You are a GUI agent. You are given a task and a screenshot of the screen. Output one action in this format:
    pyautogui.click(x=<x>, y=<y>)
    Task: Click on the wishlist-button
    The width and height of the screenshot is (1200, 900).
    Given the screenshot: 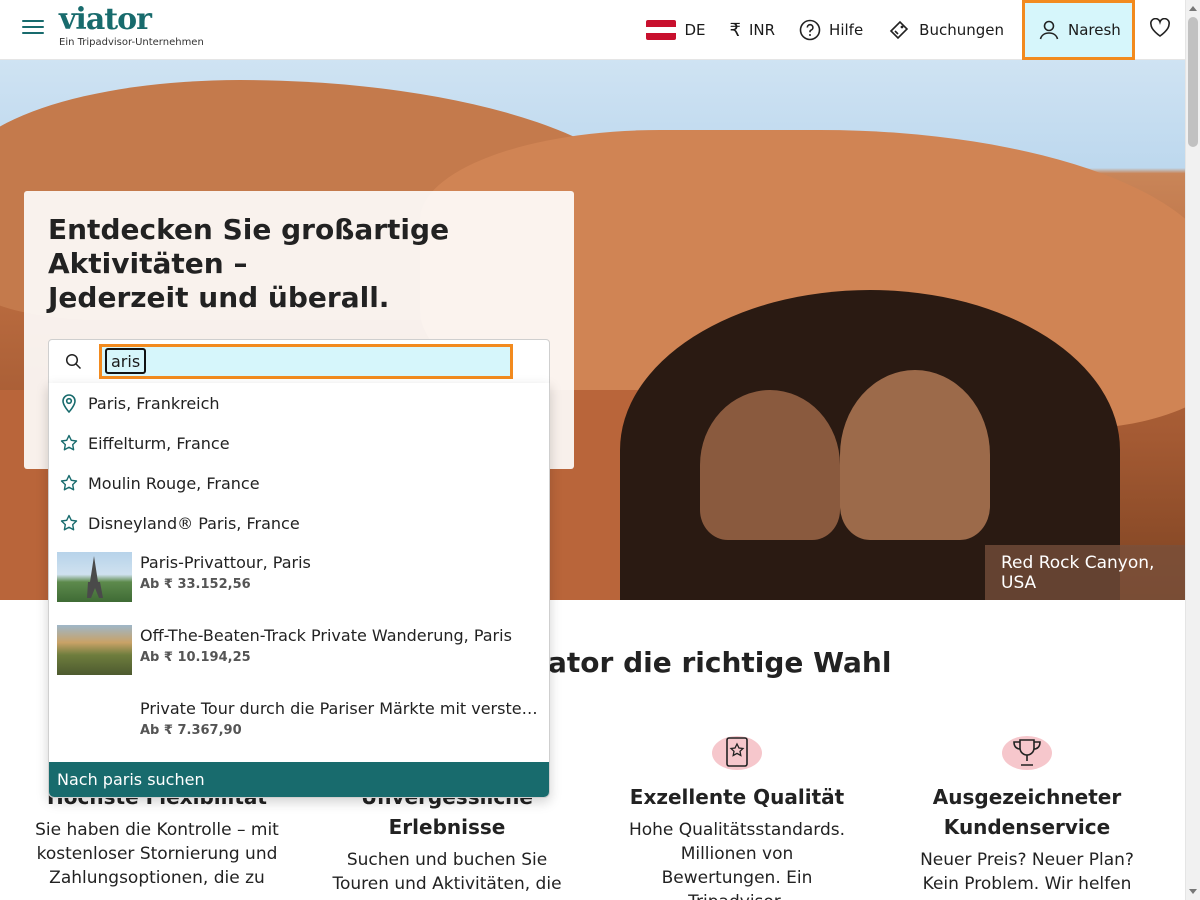 What is the action you would take?
    pyautogui.click(x=1160, y=30)
    